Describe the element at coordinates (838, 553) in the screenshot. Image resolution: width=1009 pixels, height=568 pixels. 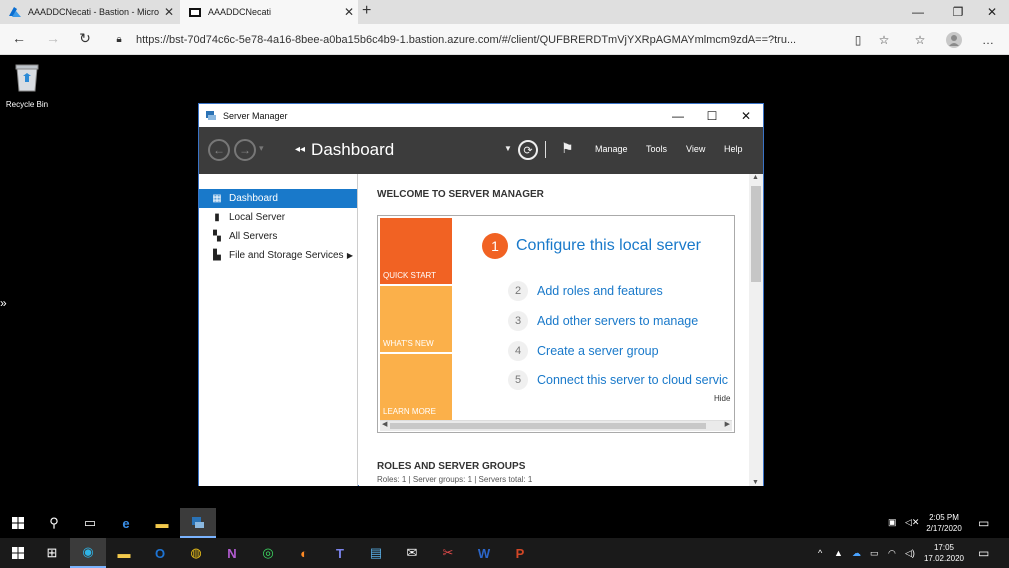
I see `tray-app-icon: ▲` at that location.